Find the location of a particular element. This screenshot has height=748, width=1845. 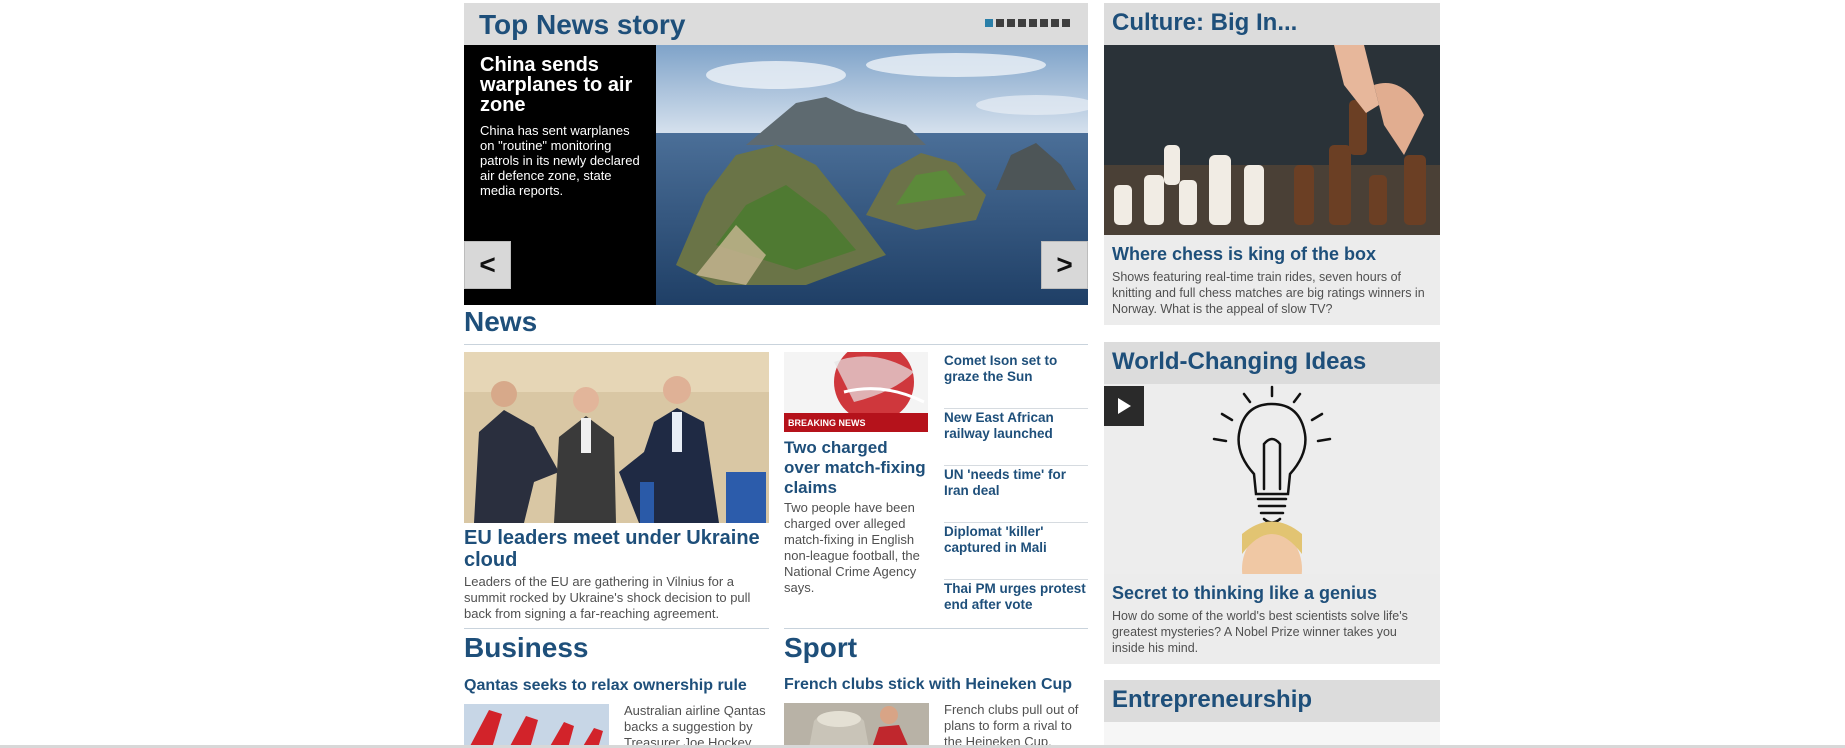

ideas-image is located at coordinates (1272, 479).